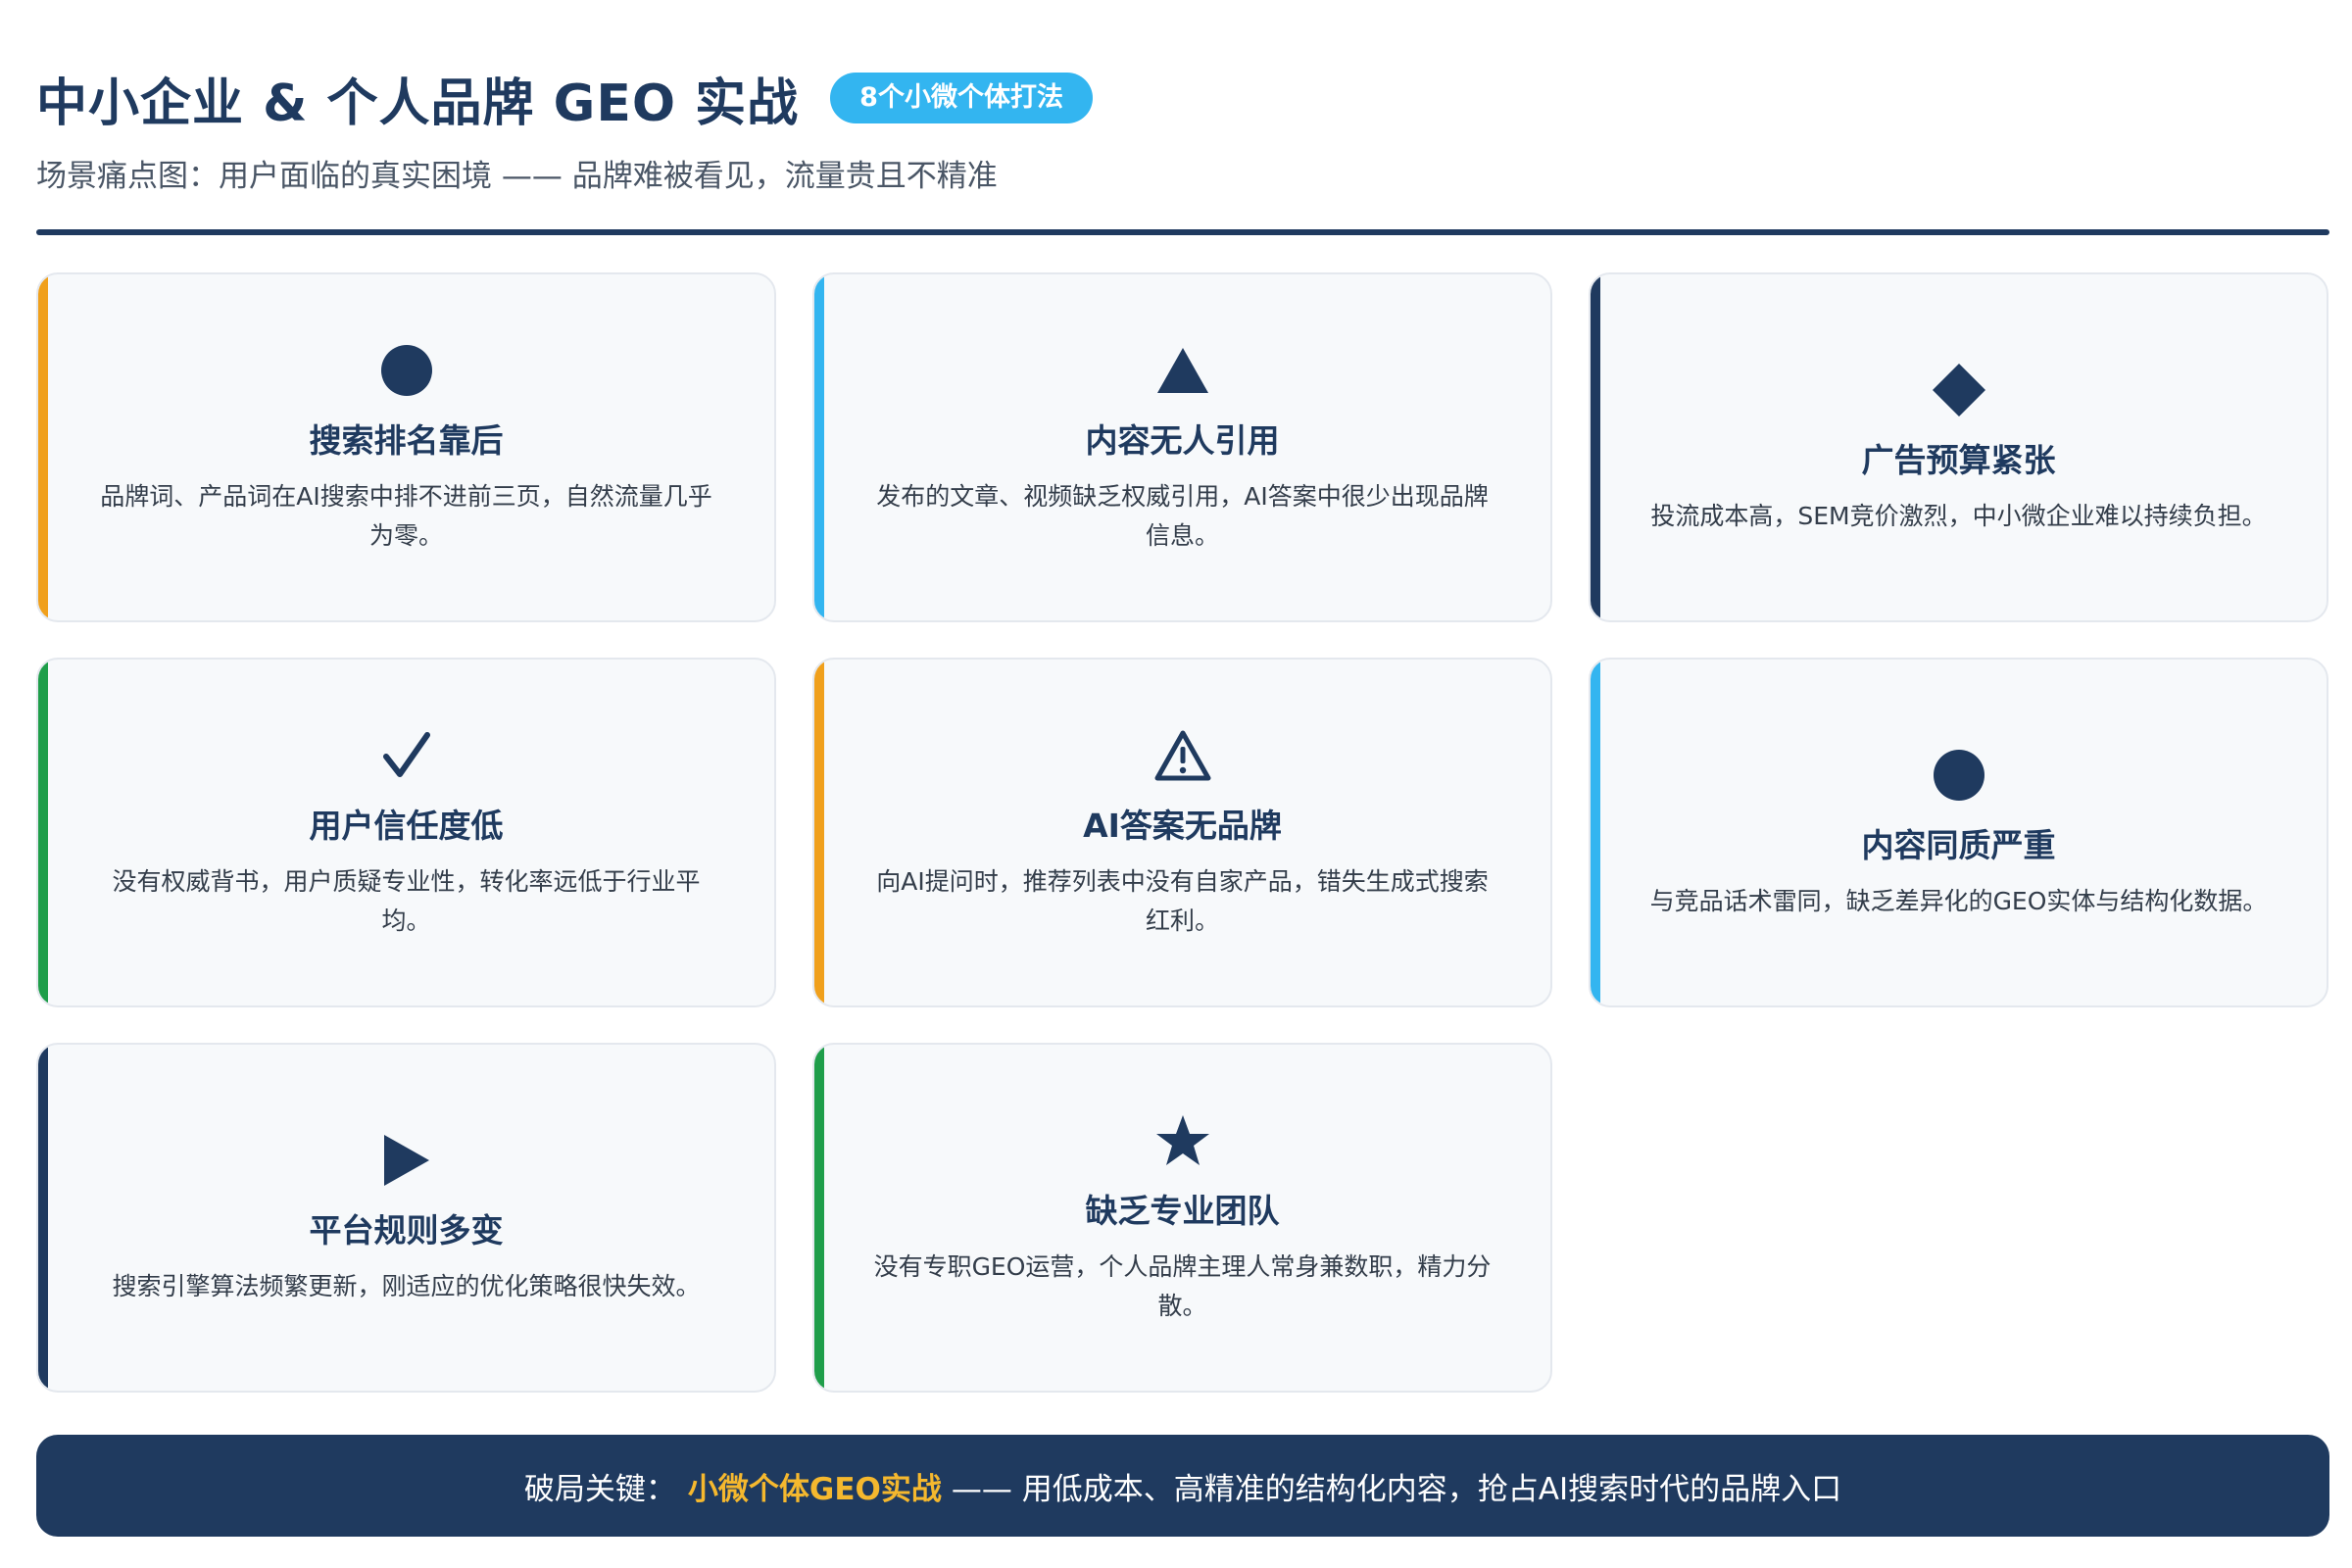  Describe the element at coordinates (418, 103) in the screenshot. I see `page-title: 中小企业 & 个人品牌 GEO 实战` at that location.